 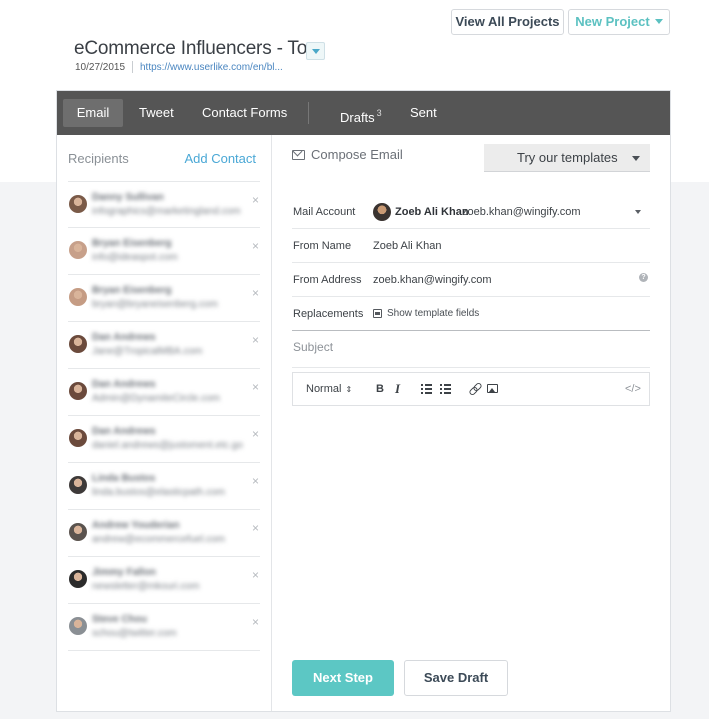 I want to click on next-step-button: Next Step, so click(x=343, y=678).